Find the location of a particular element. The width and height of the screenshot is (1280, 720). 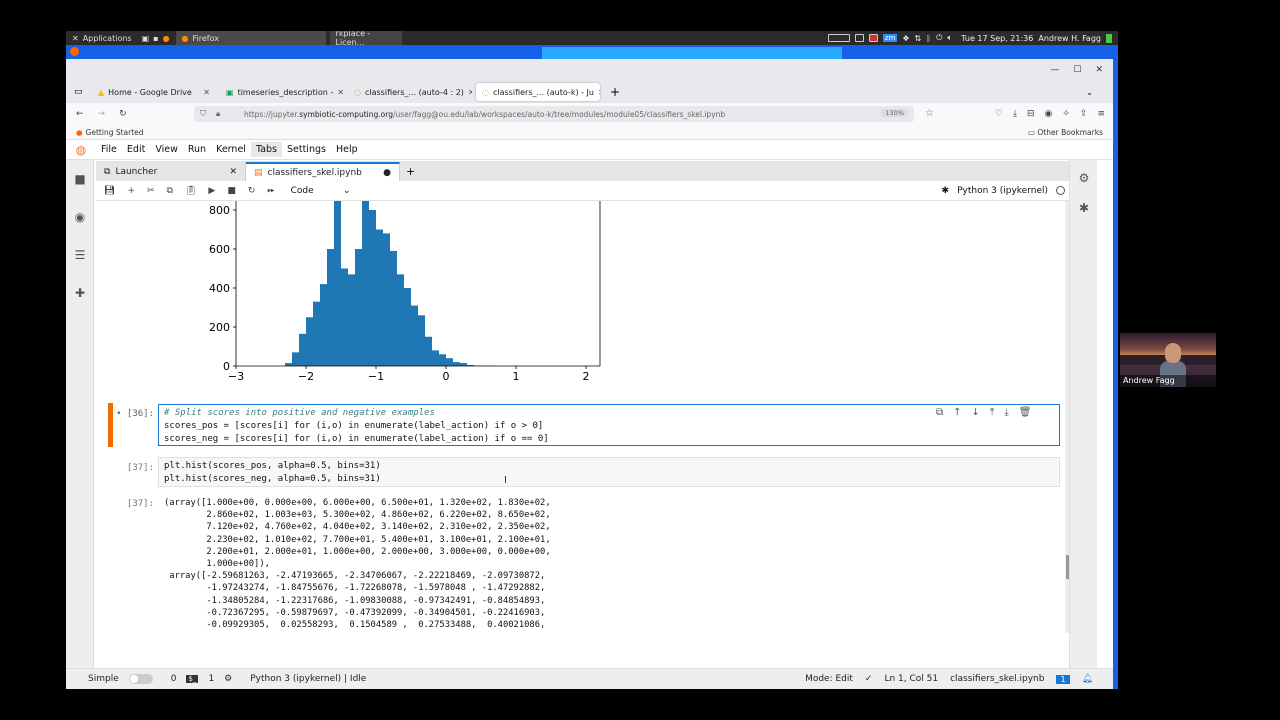

kernel-indicator: ✱ Python 3 (ipykernel) is located at coordinates (1006, 191).